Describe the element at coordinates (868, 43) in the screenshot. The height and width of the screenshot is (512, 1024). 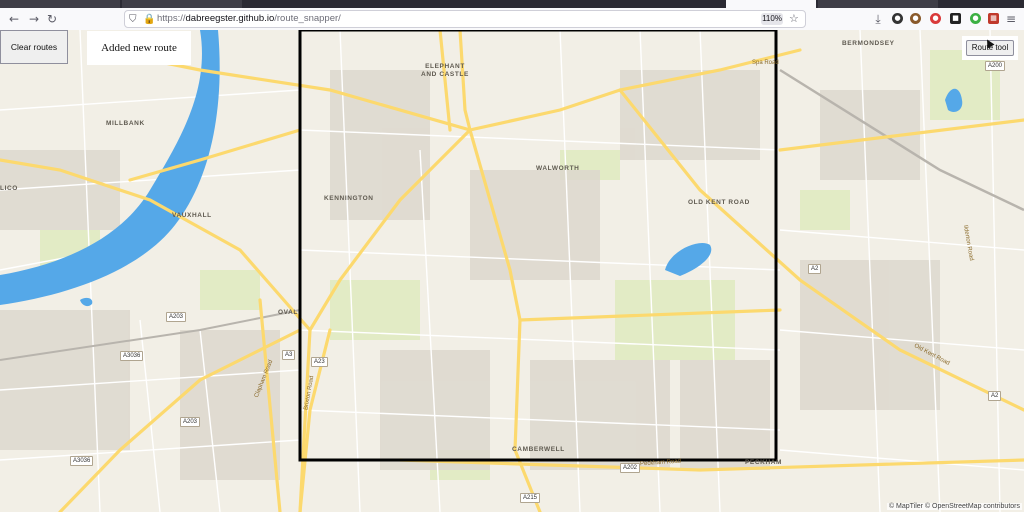
I see `place-label: BERMONDSEY` at that location.